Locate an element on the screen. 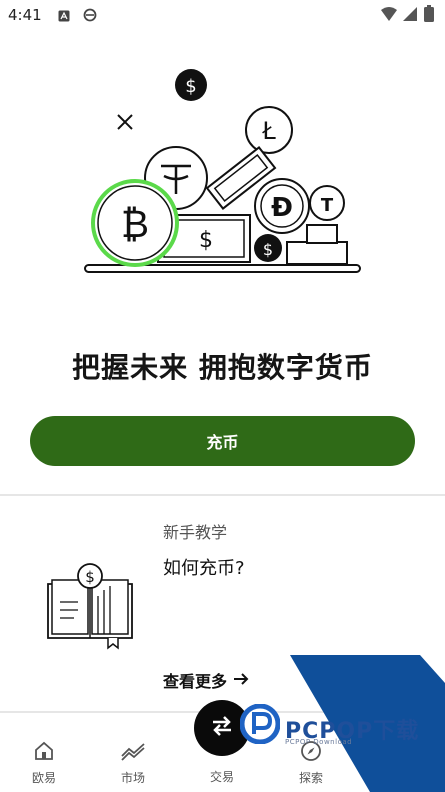 The image size is (445, 792). nav-label-trade: 交易 is located at coordinates (221, 777).